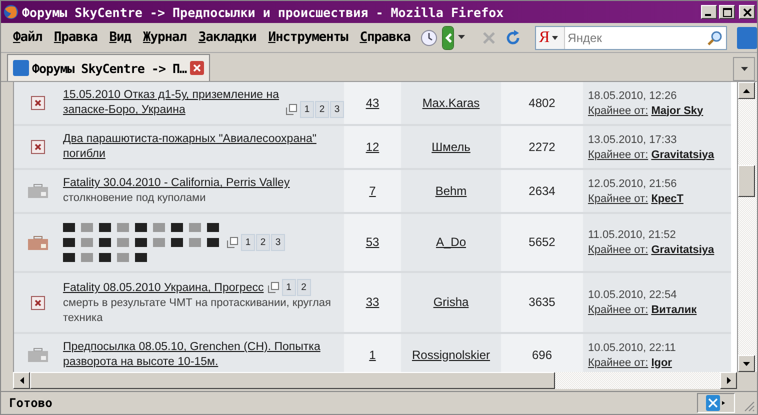 The image size is (758, 415). I want to click on views-count: 2634, so click(542, 191).